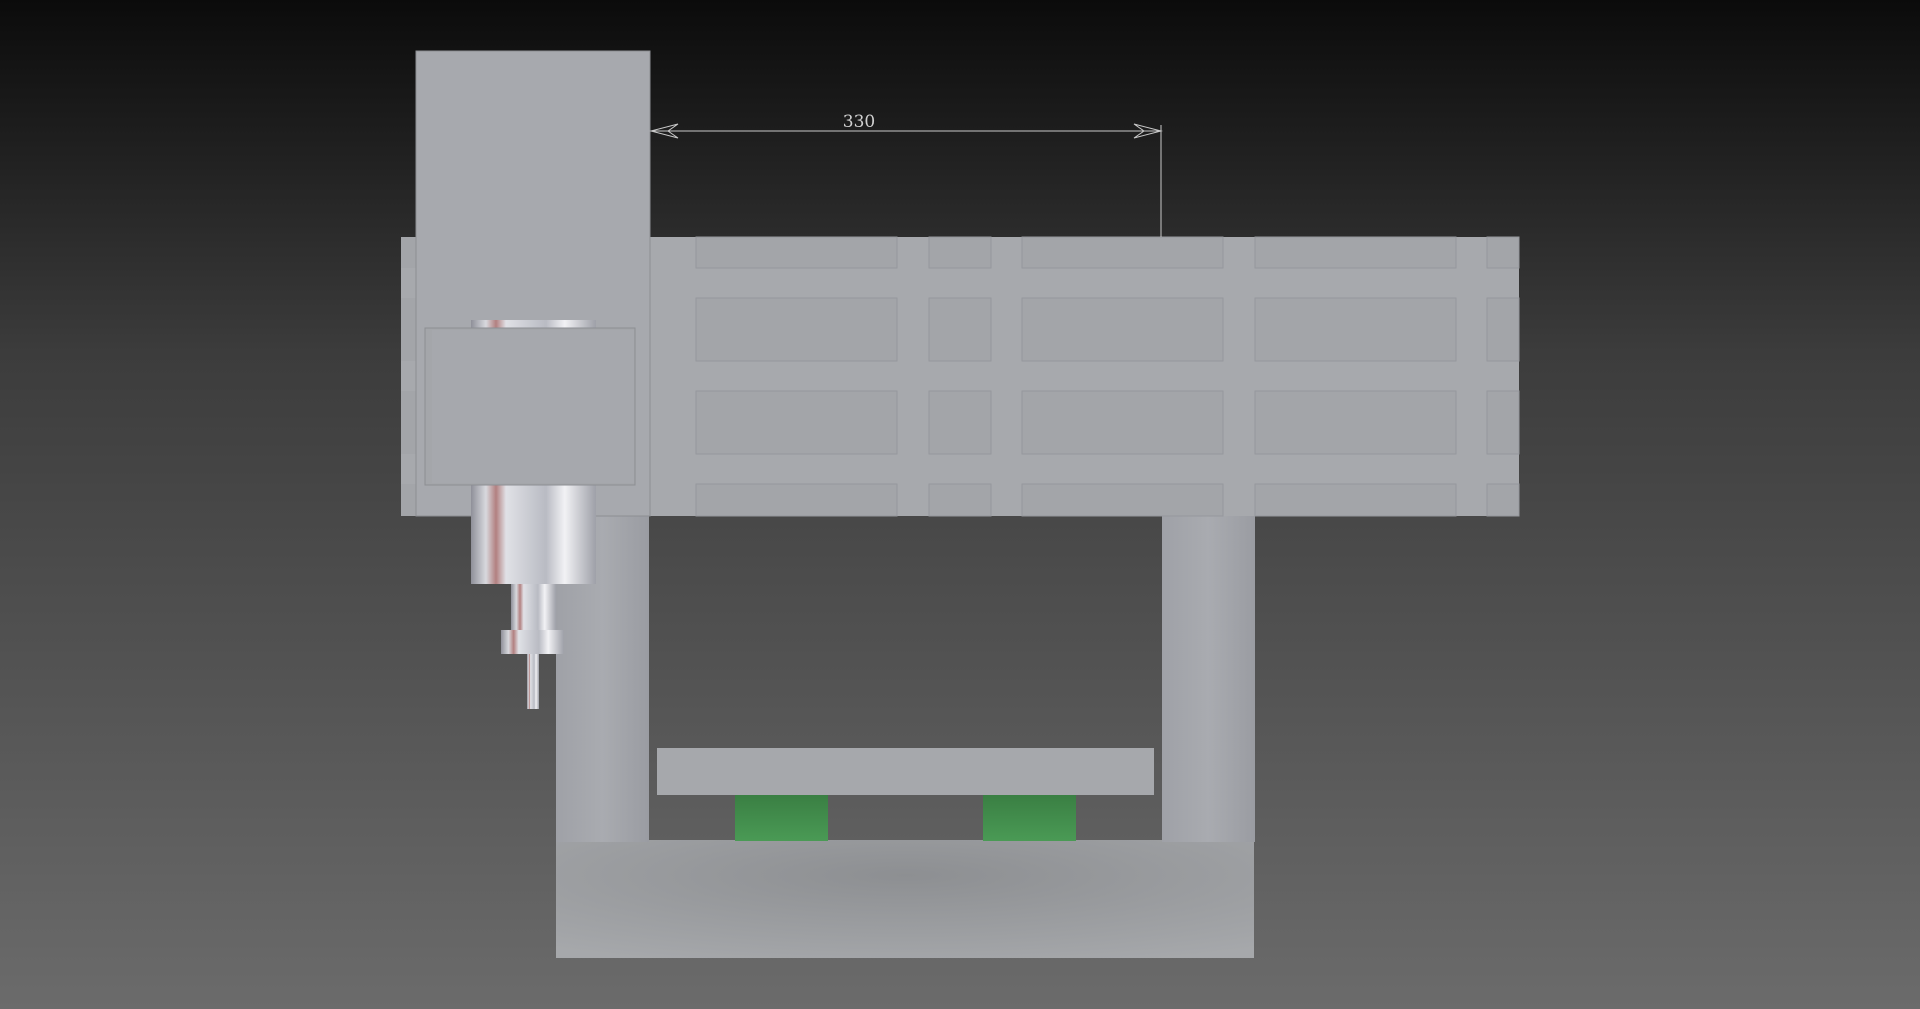 The width and height of the screenshot is (1920, 1009). Describe the element at coordinates (859, 122) in the screenshot. I see `dimension-value: 330` at that location.